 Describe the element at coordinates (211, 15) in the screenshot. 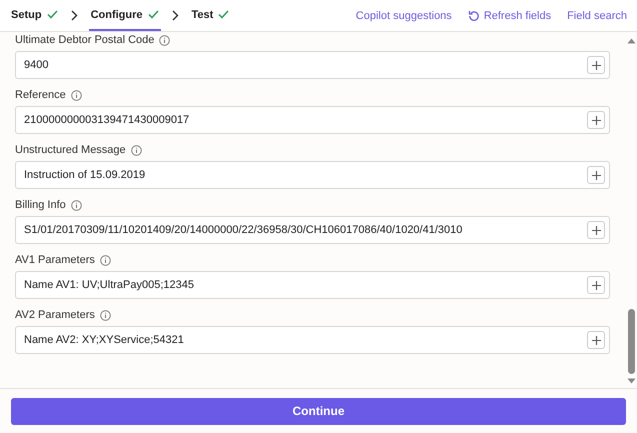

I see `step-tab: Test` at that location.